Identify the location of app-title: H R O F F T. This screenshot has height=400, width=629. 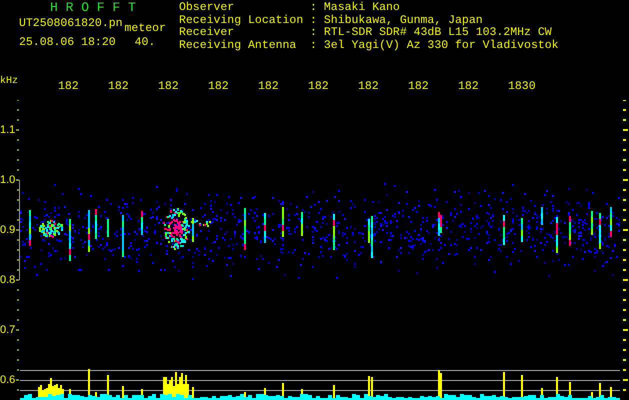
(93, 8).